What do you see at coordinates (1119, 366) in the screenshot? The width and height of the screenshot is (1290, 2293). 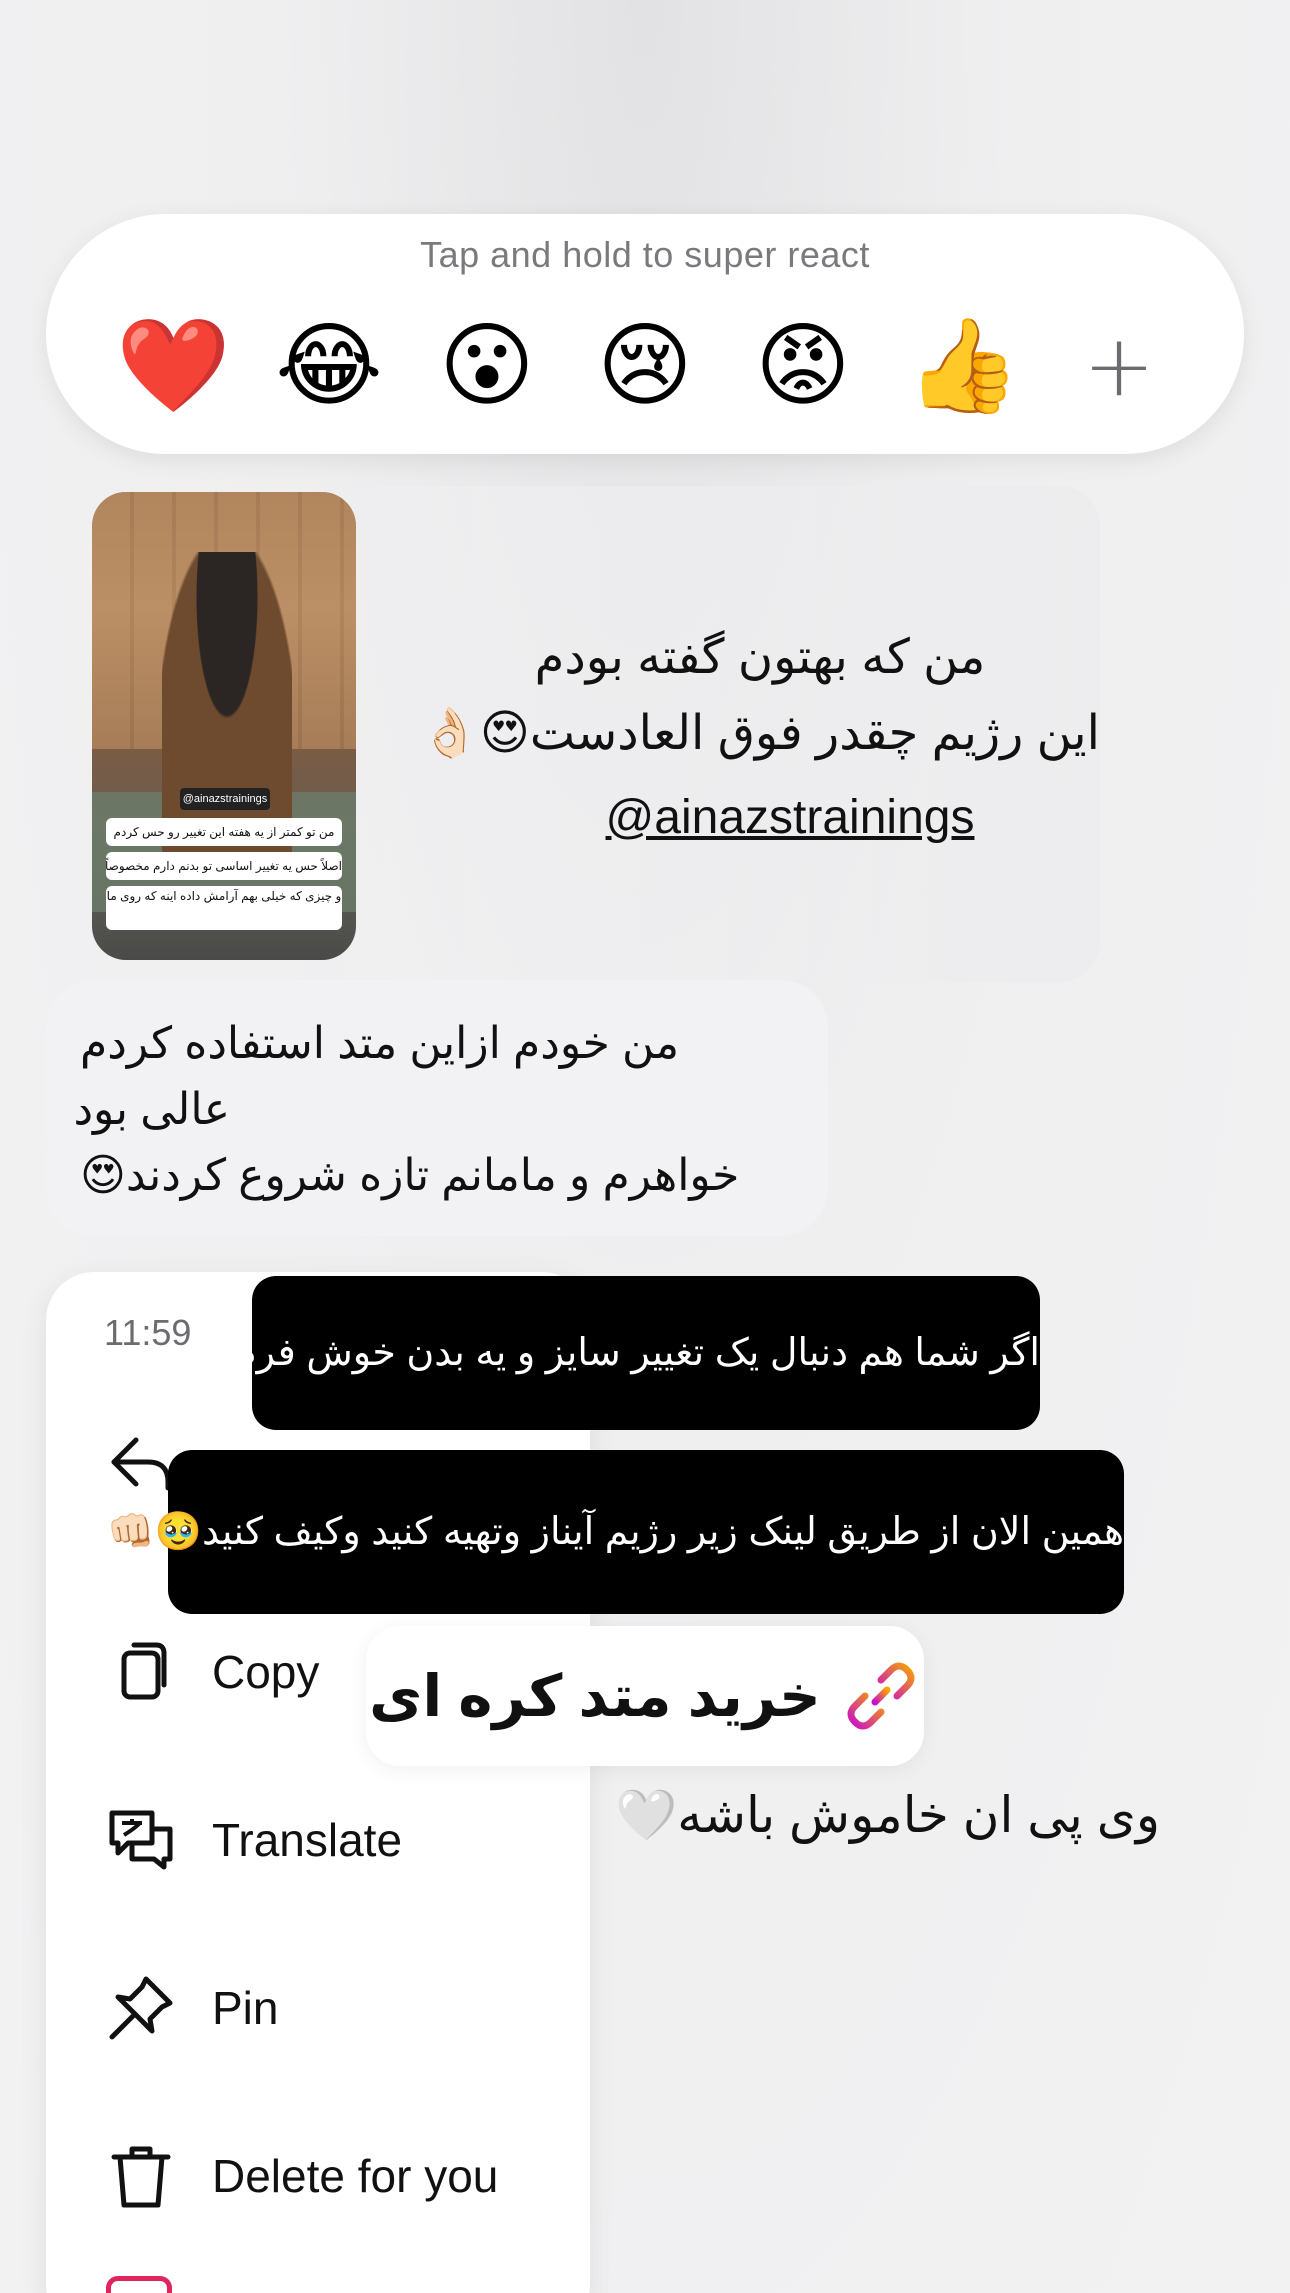 I see `more-reactions-plus-icon: +` at bounding box center [1119, 366].